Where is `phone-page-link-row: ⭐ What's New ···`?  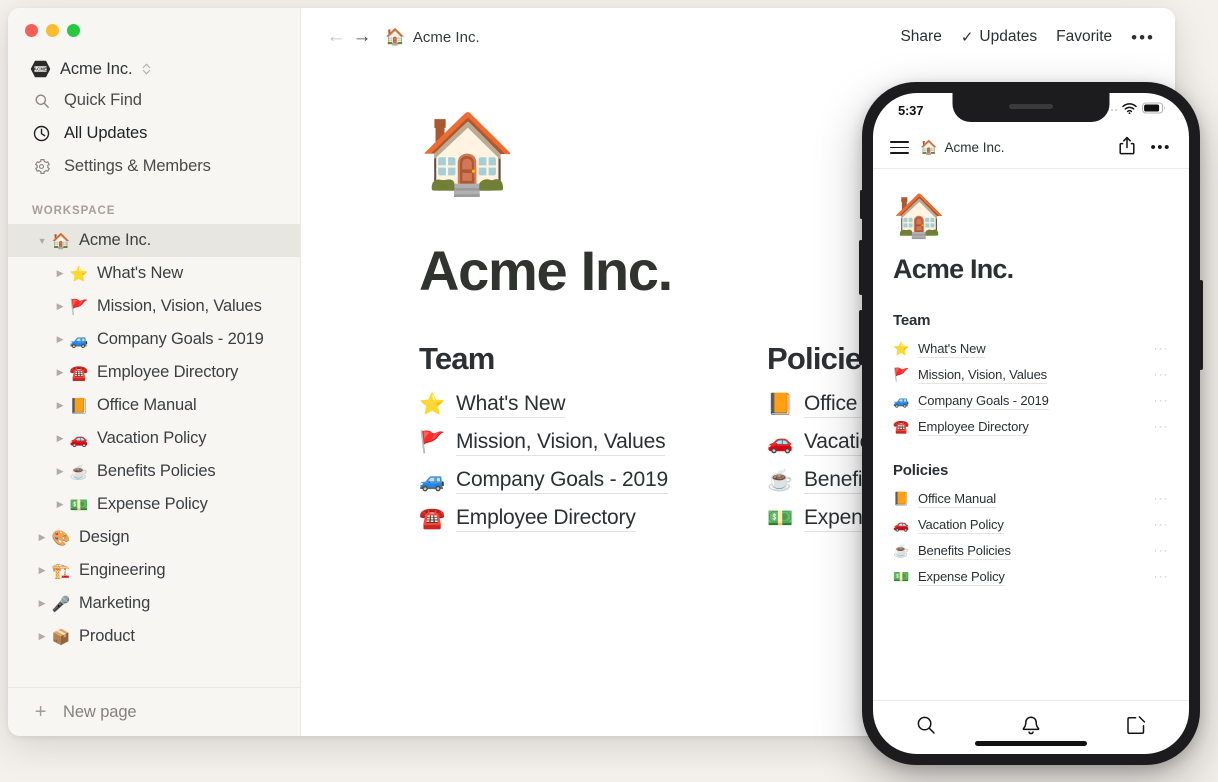 phone-page-link-row: ⭐ What's New ··· is located at coordinates (1031, 349).